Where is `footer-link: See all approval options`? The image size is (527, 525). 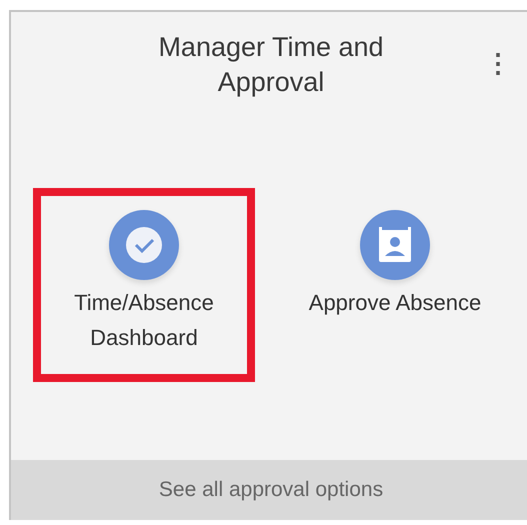 footer-link: See all approval options is located at coordinates (269, 490).